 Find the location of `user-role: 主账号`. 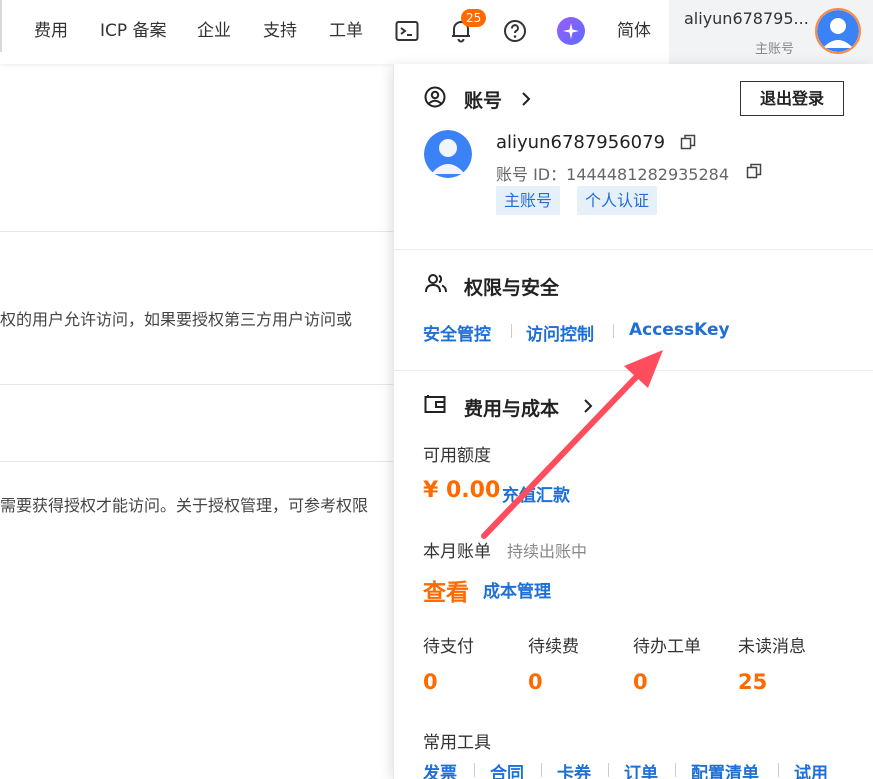

user-role: 主账号 is located at coordinates (775, 49).